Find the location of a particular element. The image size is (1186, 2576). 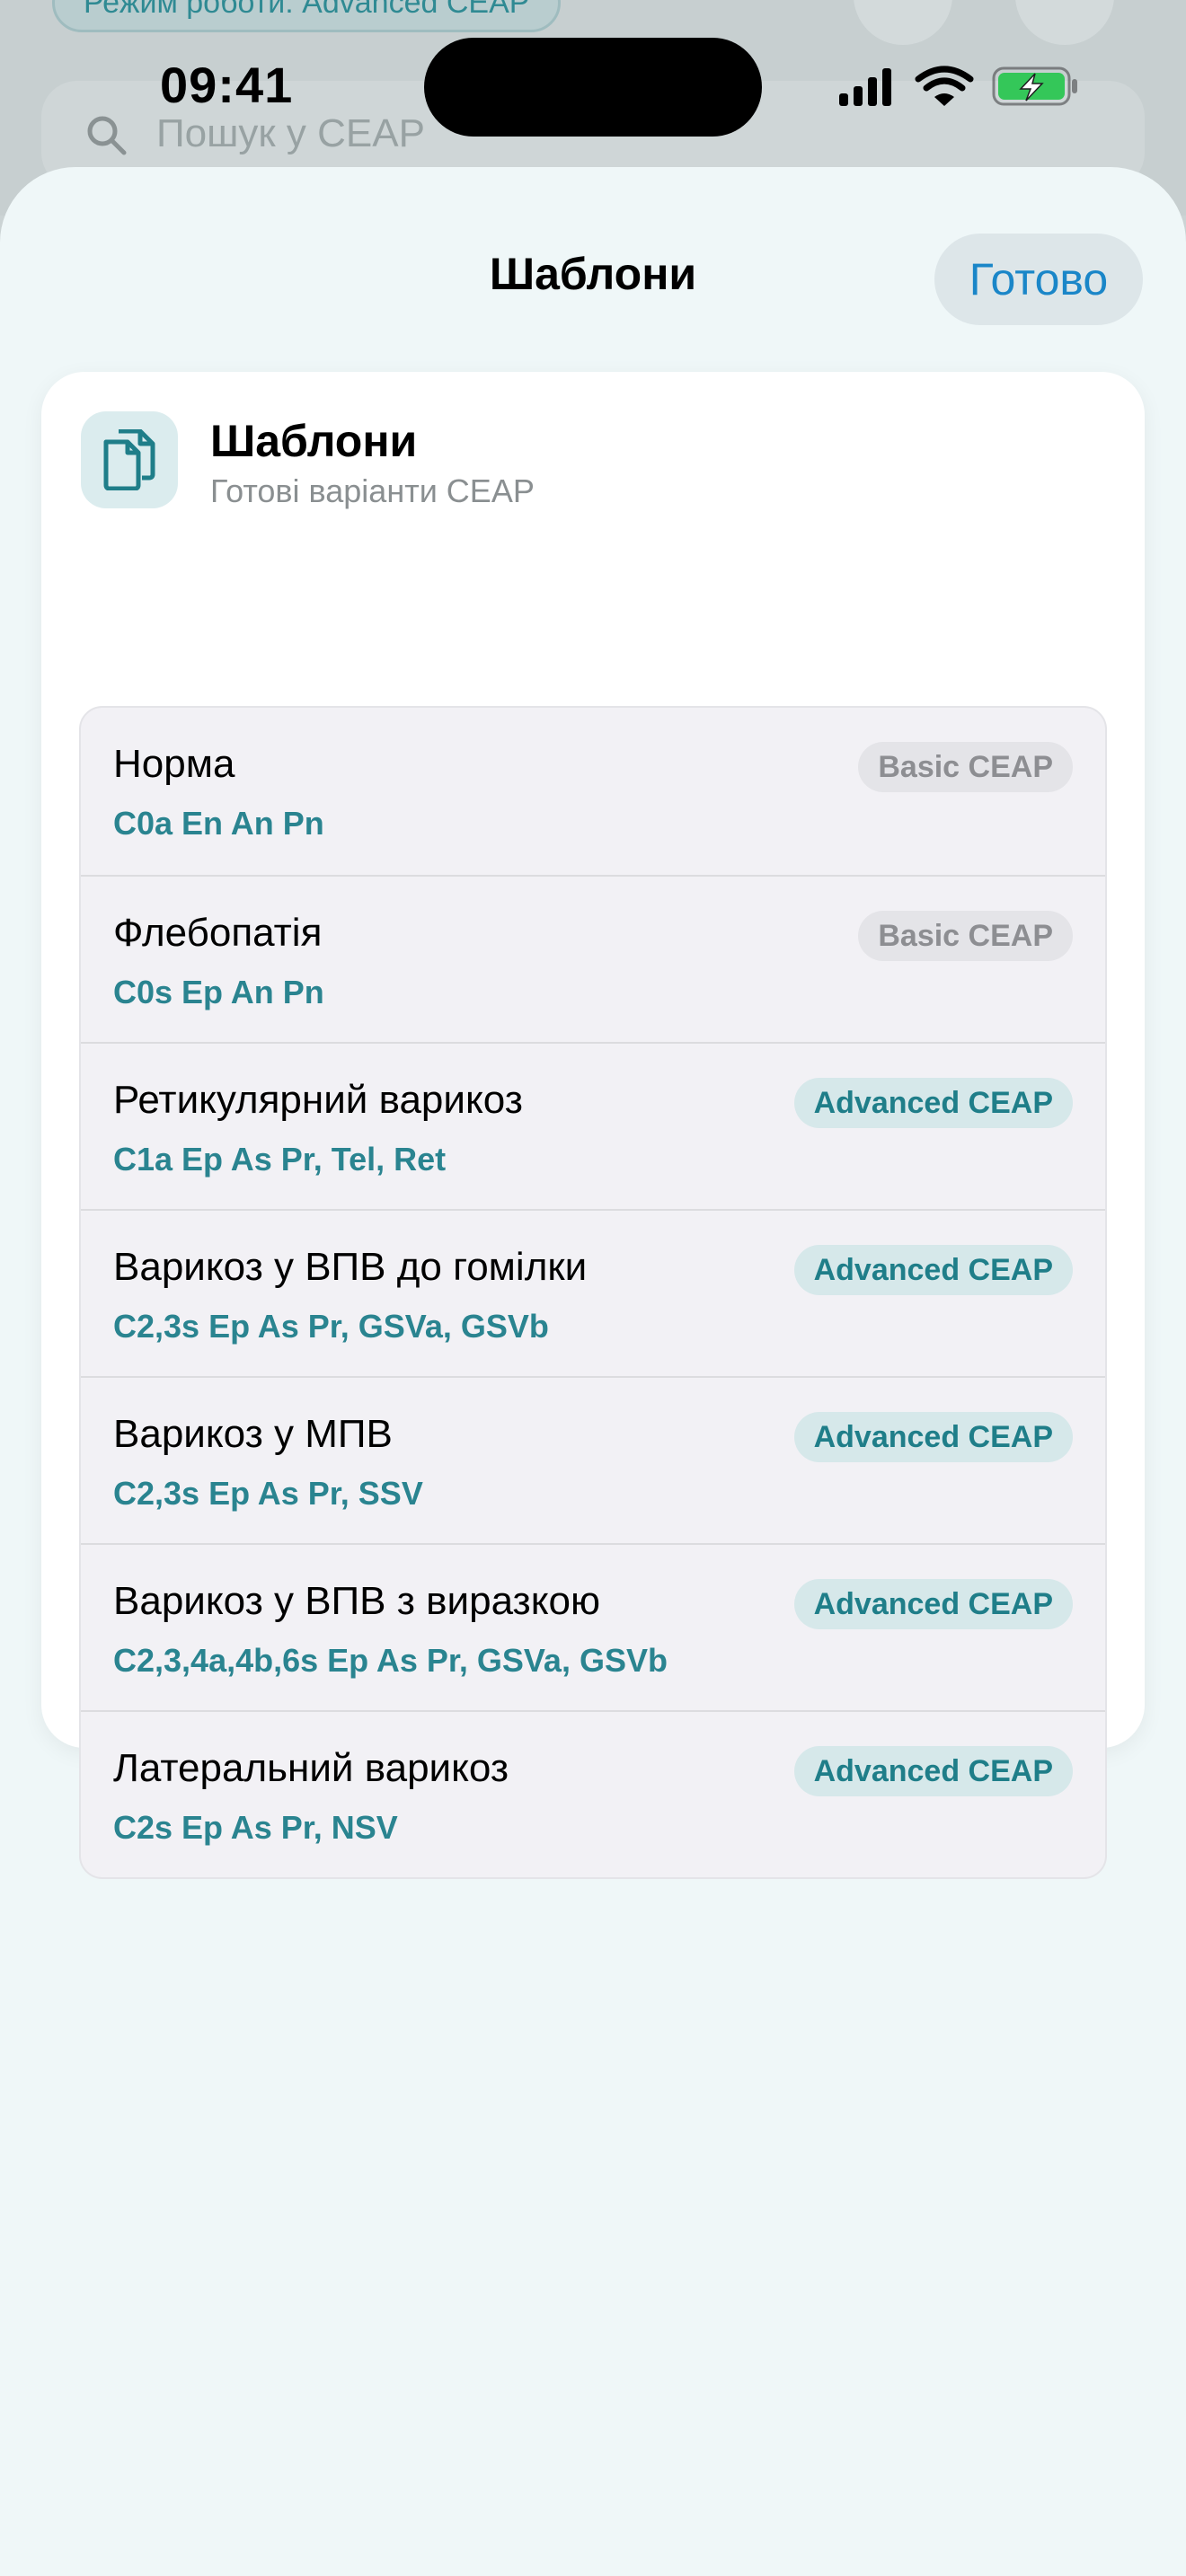

mode-pill: Режим роботи: Advanced CEAP is located at coordinates (307, 16).